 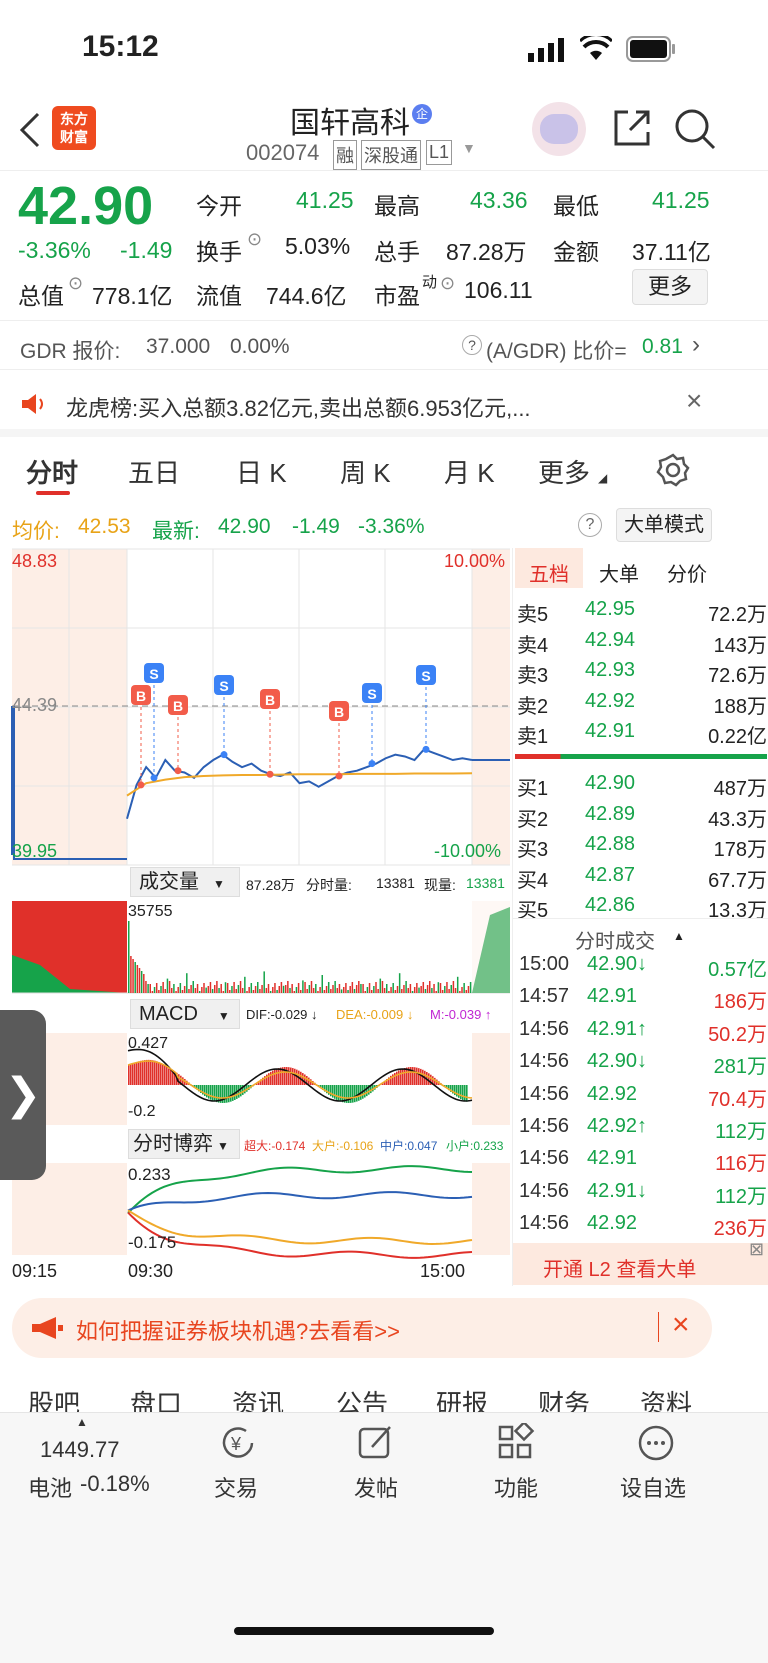 What do you see at coordinates (653, 1487) in the screenshot?
I see `nav-watchlist: 设自选` at bounding box center [653, 1487].